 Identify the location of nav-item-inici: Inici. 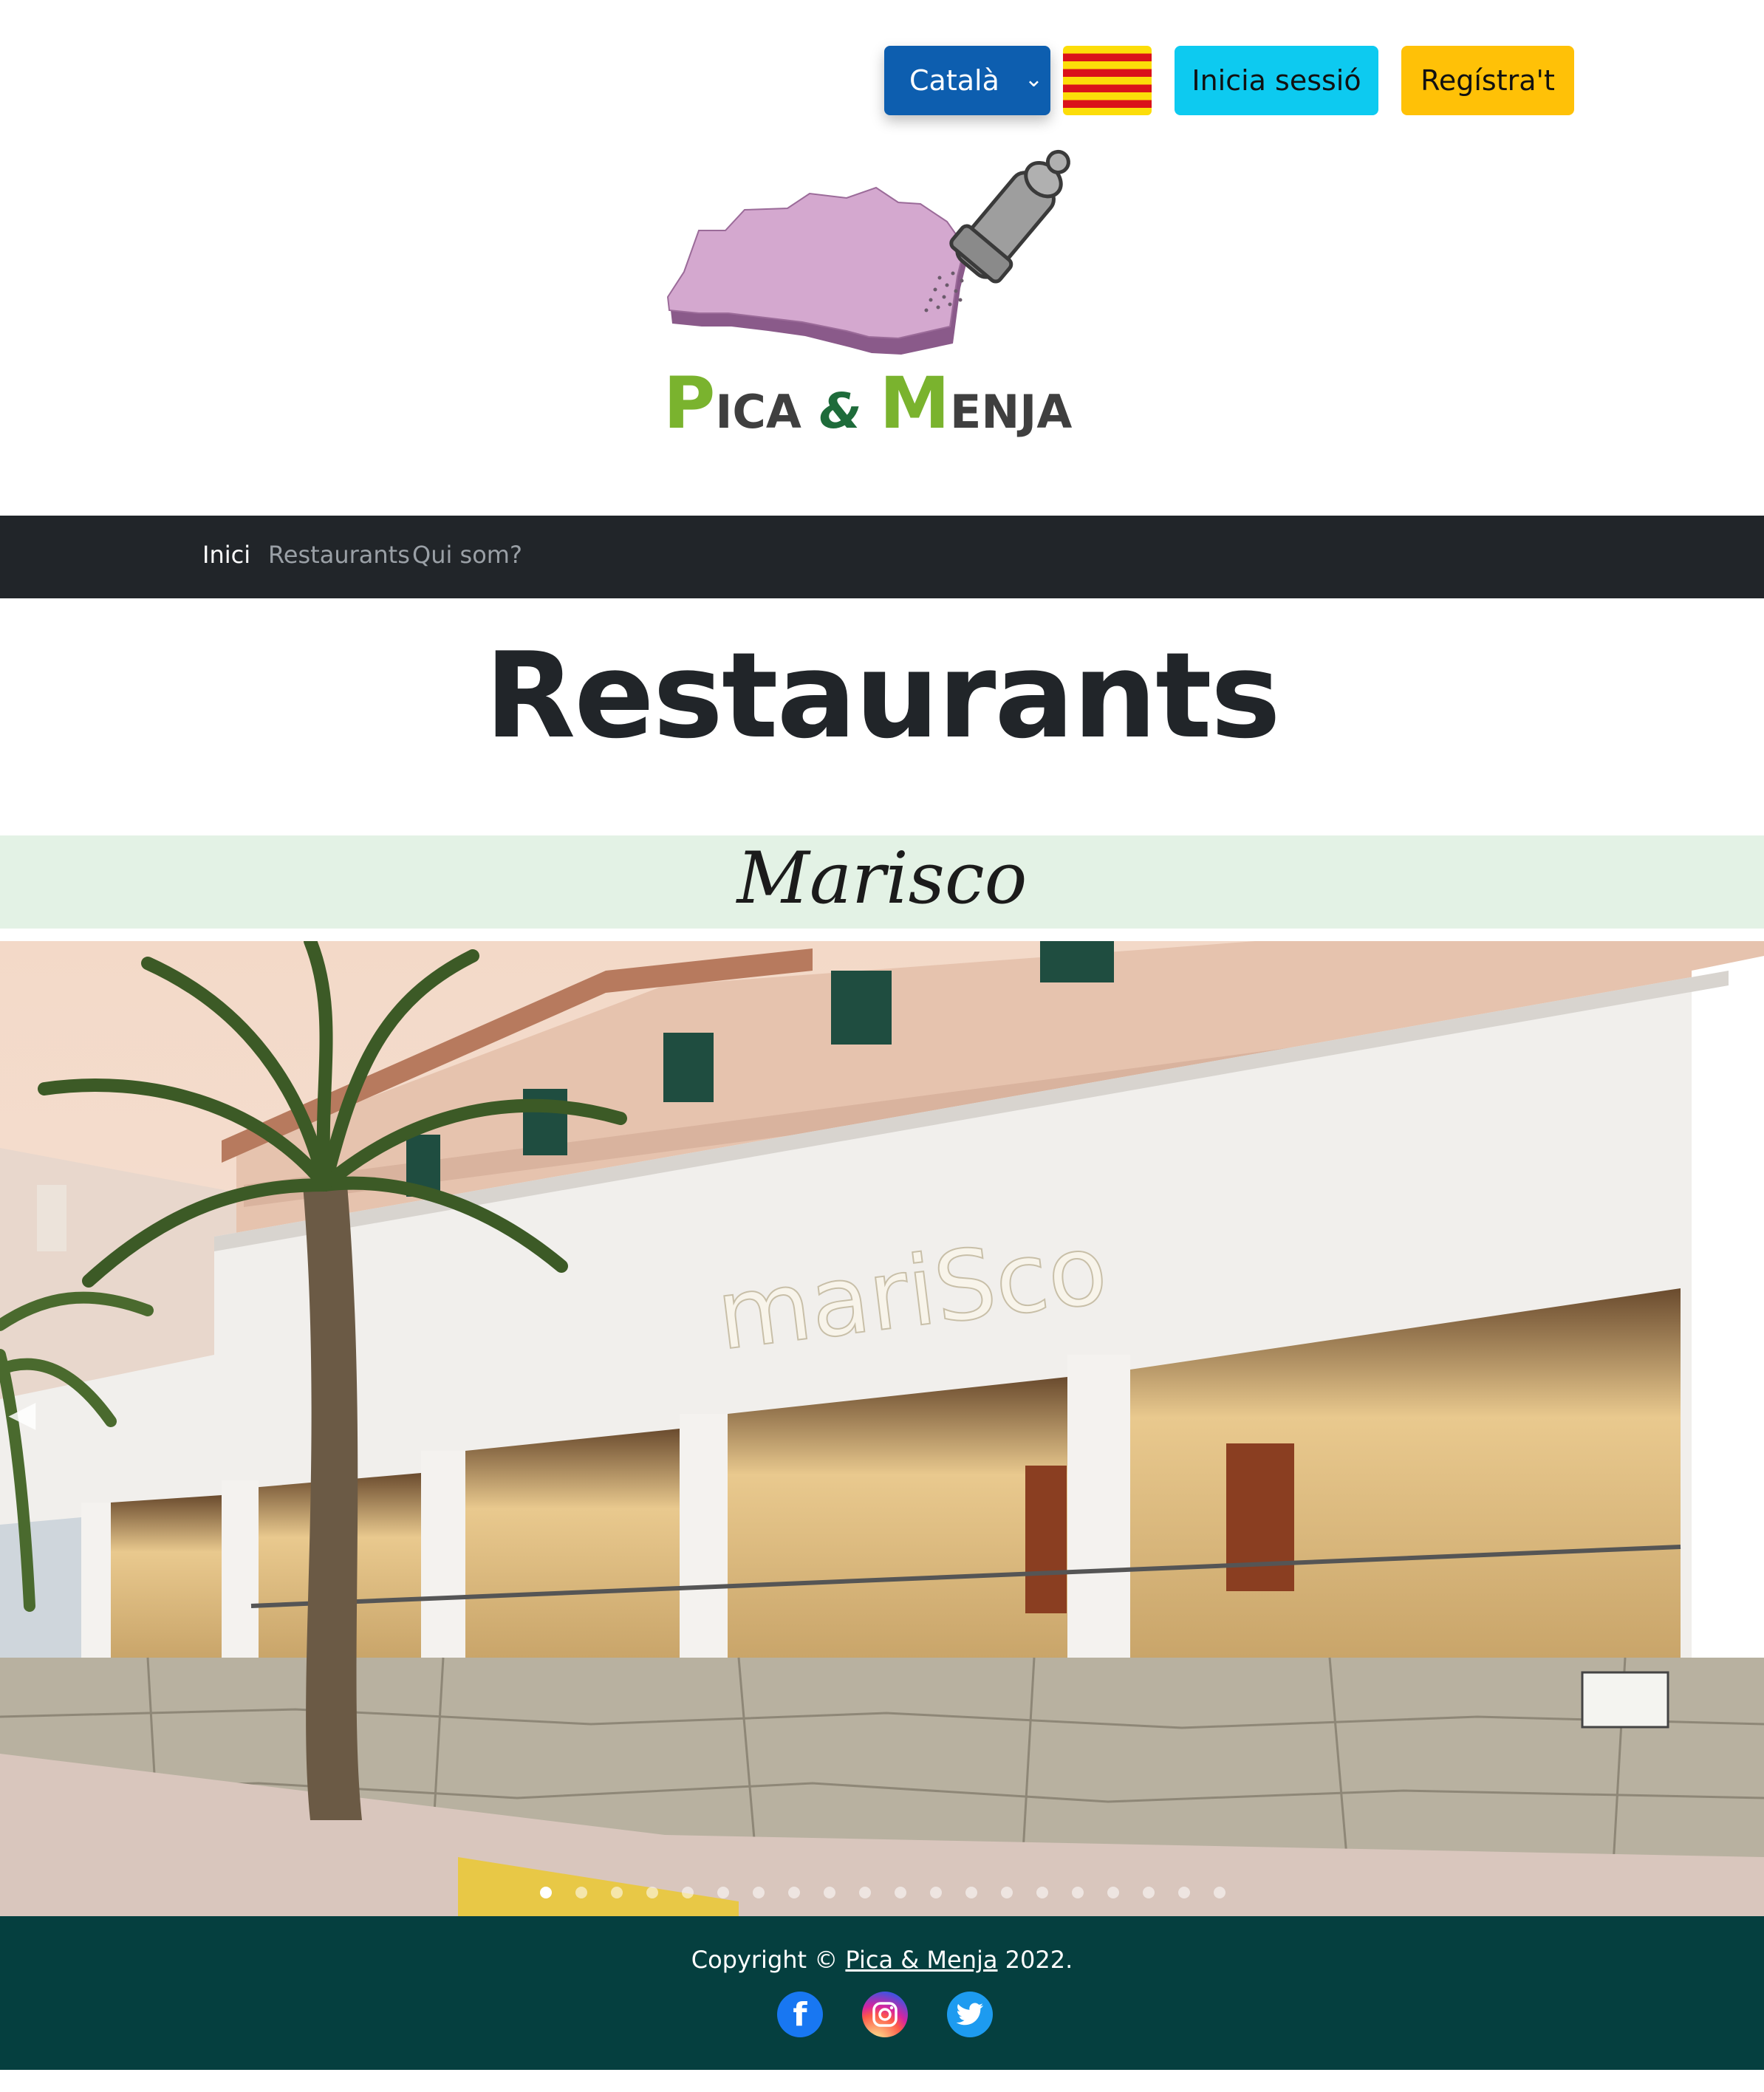
(226, 555).